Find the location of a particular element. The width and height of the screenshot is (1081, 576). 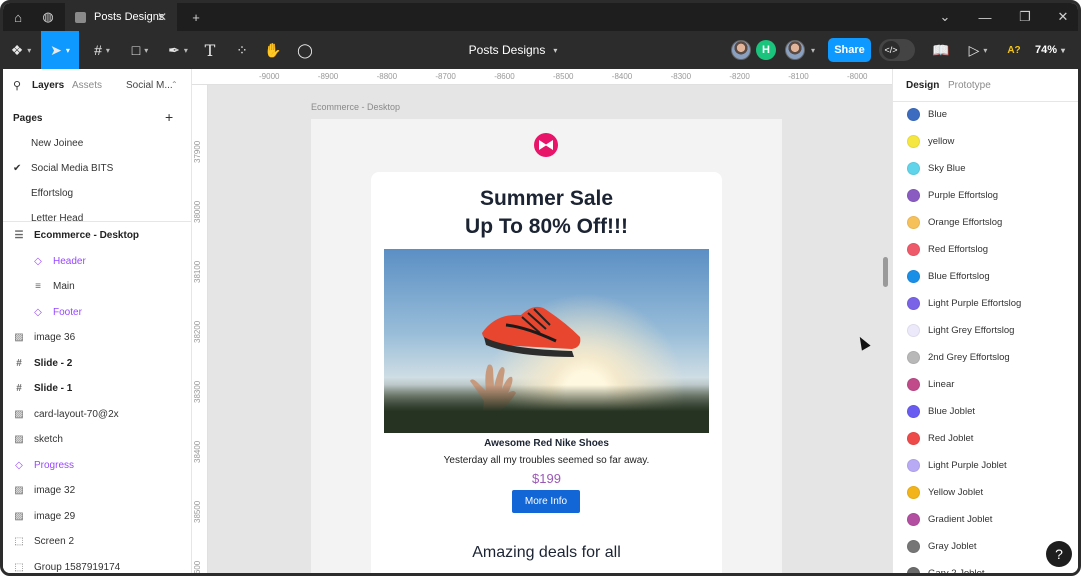

text-tool-button: T is located at coordinates (210, 50).